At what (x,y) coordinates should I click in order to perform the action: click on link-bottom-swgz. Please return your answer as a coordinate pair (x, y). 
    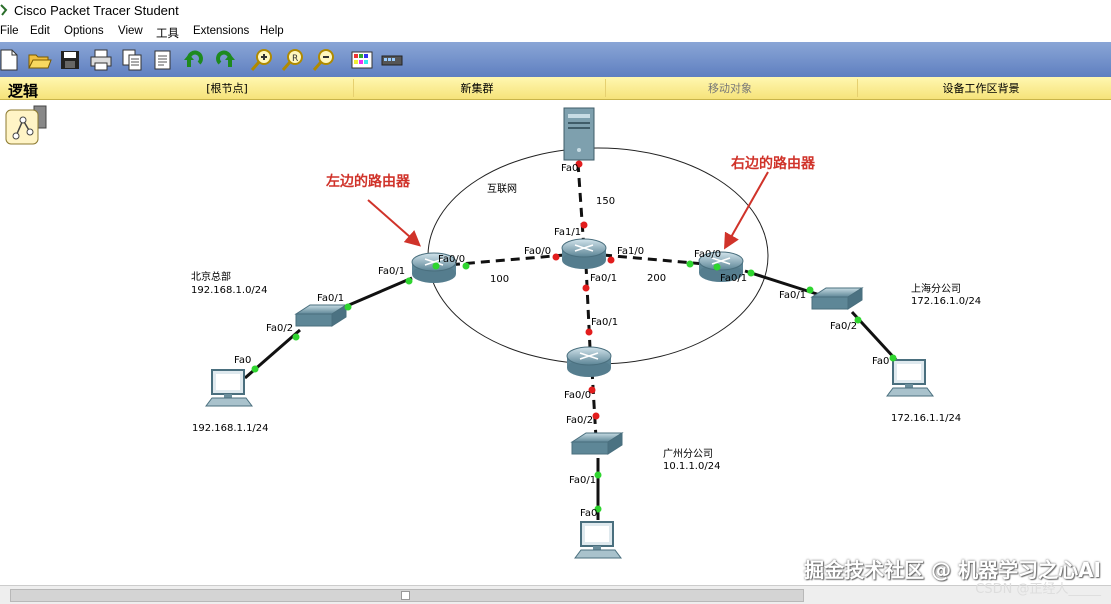
    Looking at the image, I should click on (594, 404).